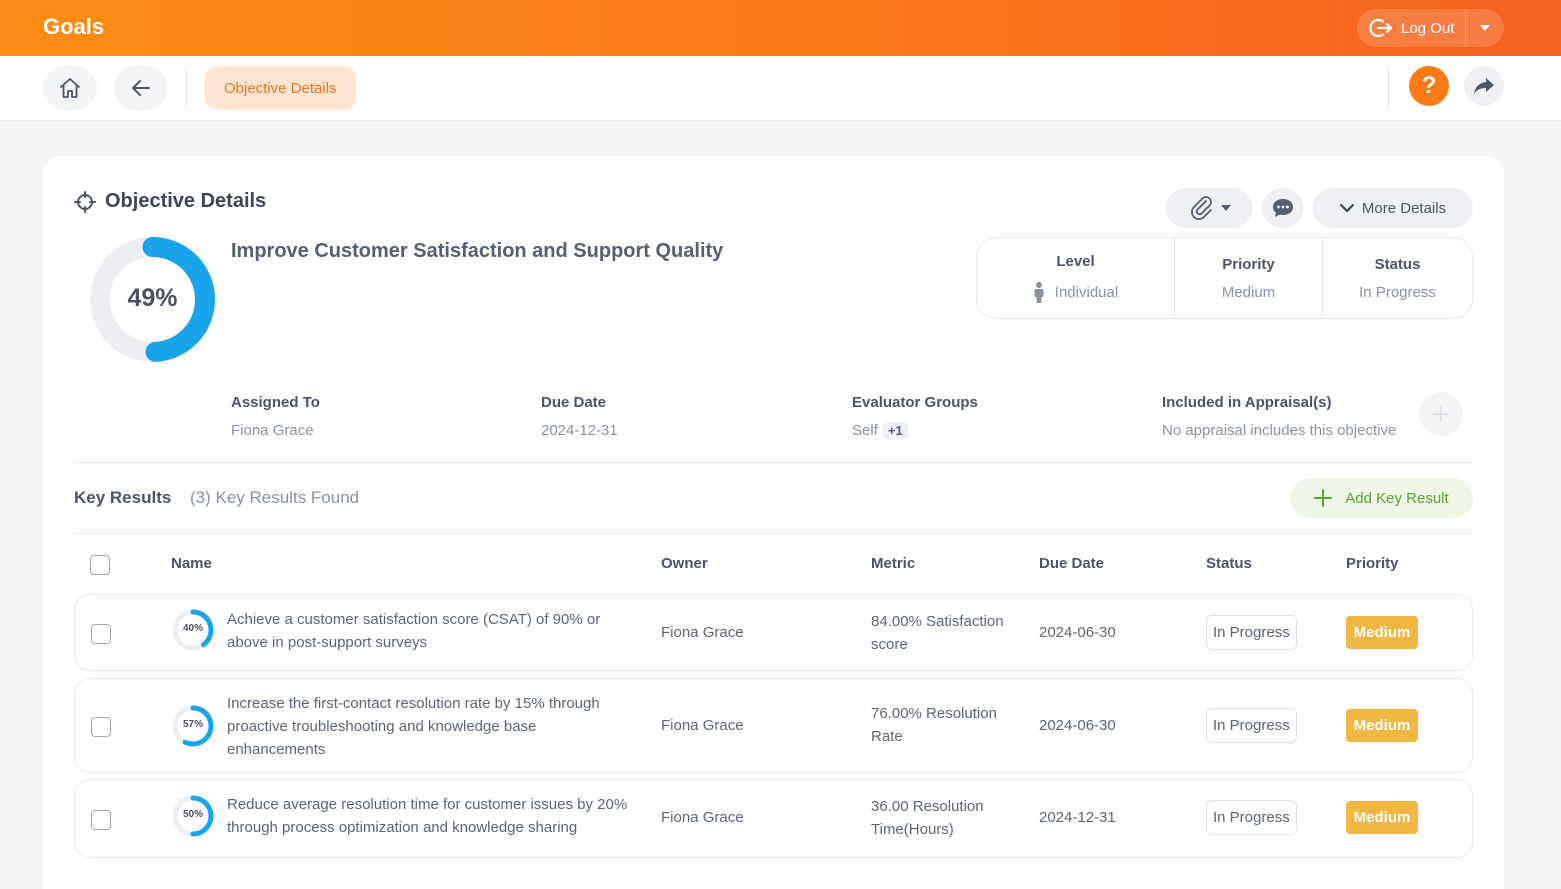 This screenshot has width=1561, height=889. What do you see at coordinates (100, 565) in the screenshot?
I see `select-all-checkbox` at bounding box center [100, 565].